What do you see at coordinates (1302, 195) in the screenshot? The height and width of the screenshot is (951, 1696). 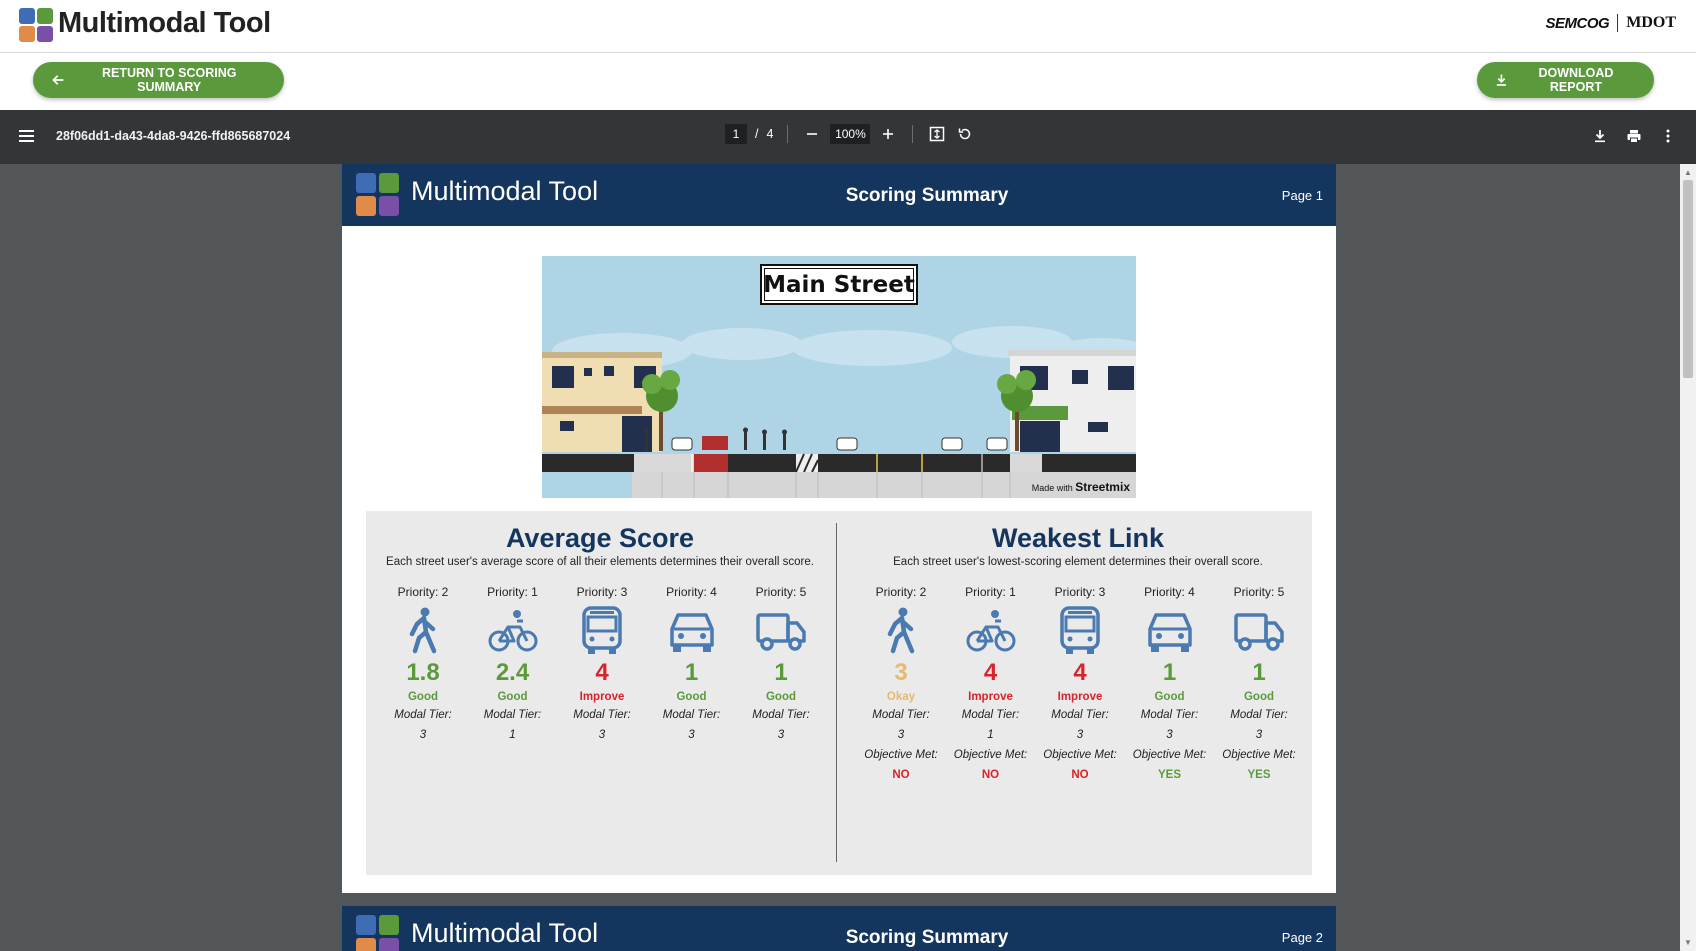 I see `report-page-number: Page 1` at bounding box center [1302, 195].